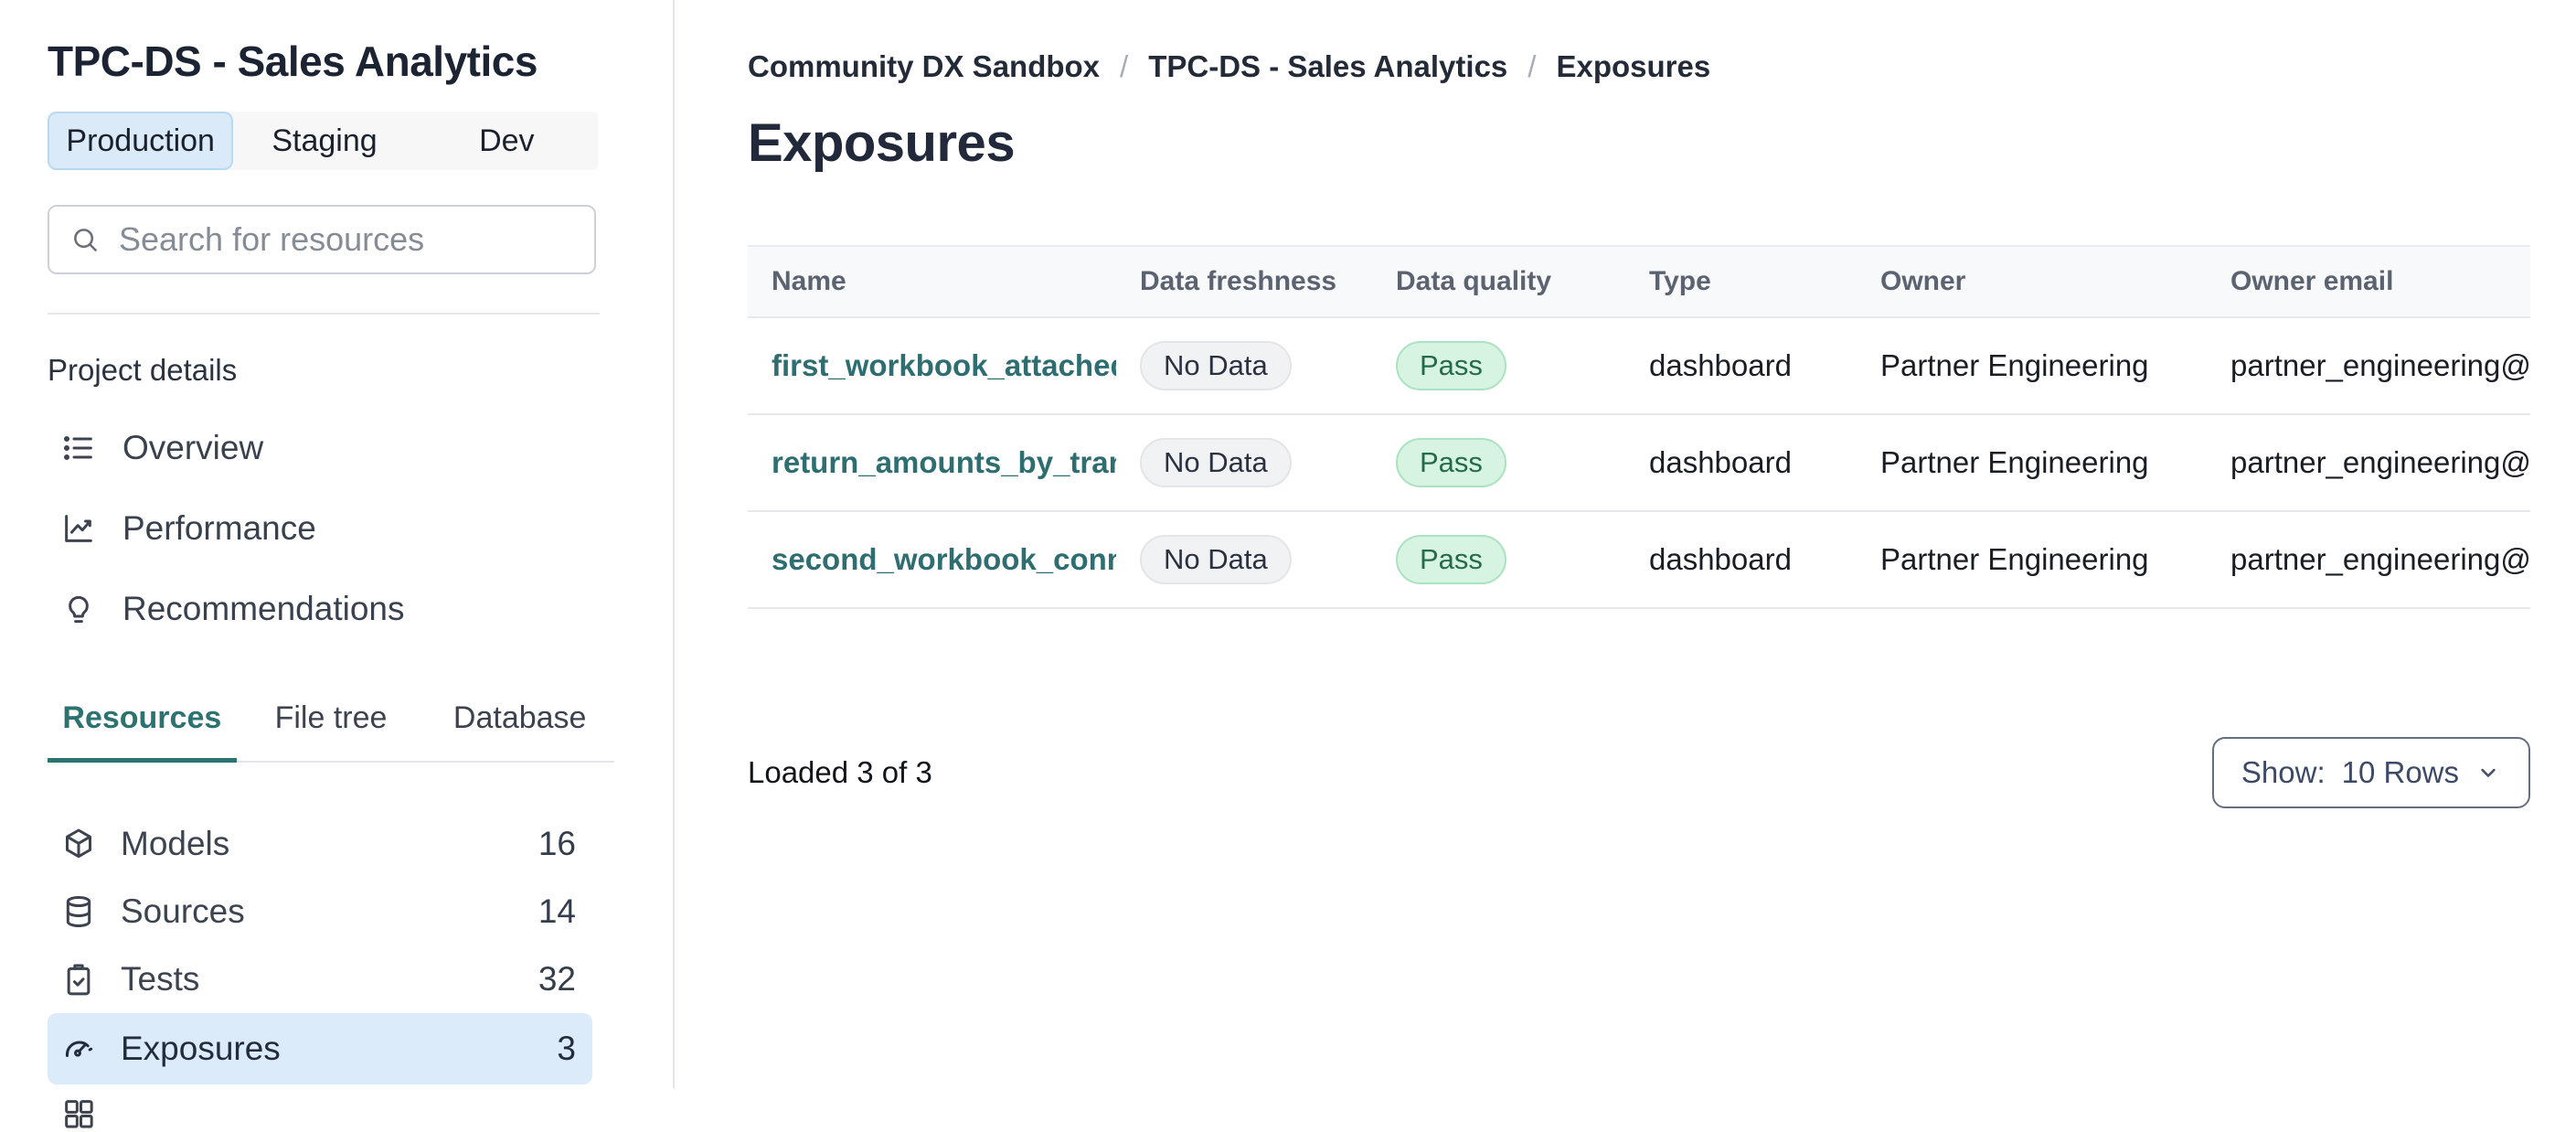 Image resolution: width=2576 pixels, height=1132 pixels. I want to click on page-title: Exposures, so click(882, 143).